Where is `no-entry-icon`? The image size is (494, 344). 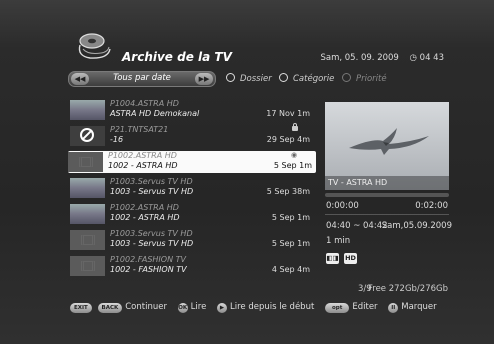 no-entry-icon is located at coordinates (87, 135).